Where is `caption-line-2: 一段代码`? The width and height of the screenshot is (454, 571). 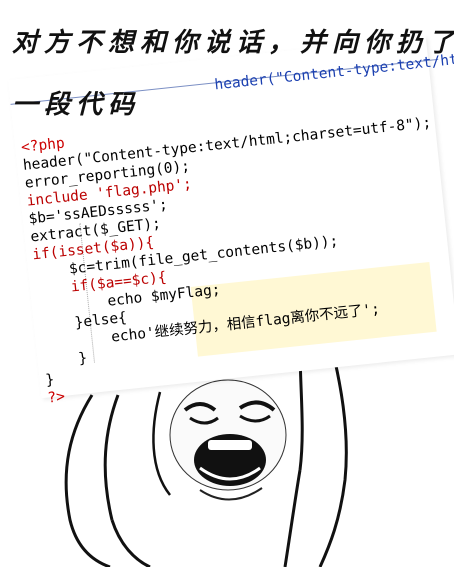
caption-line-2: 一段代码 is located at coordinates (76, 105).